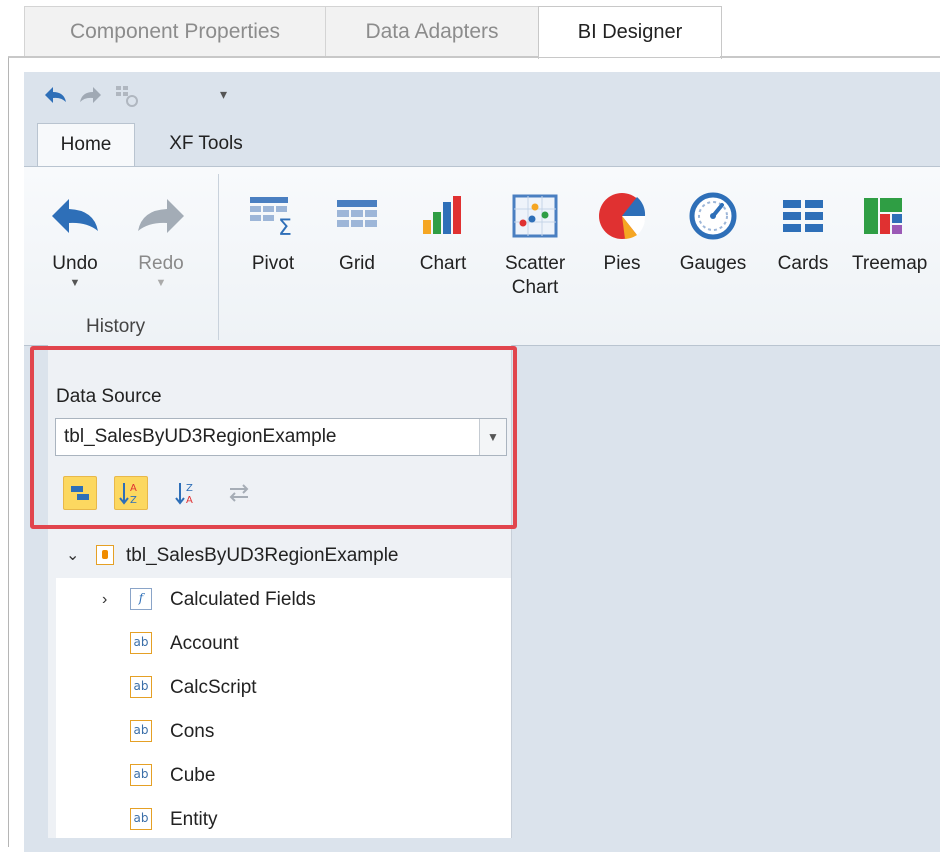 The height and width of the screenshot is (852, 940). Describe the element at coordinates (273, 216) in the screenshot. I see `pivot-icon: Σ` at that location.